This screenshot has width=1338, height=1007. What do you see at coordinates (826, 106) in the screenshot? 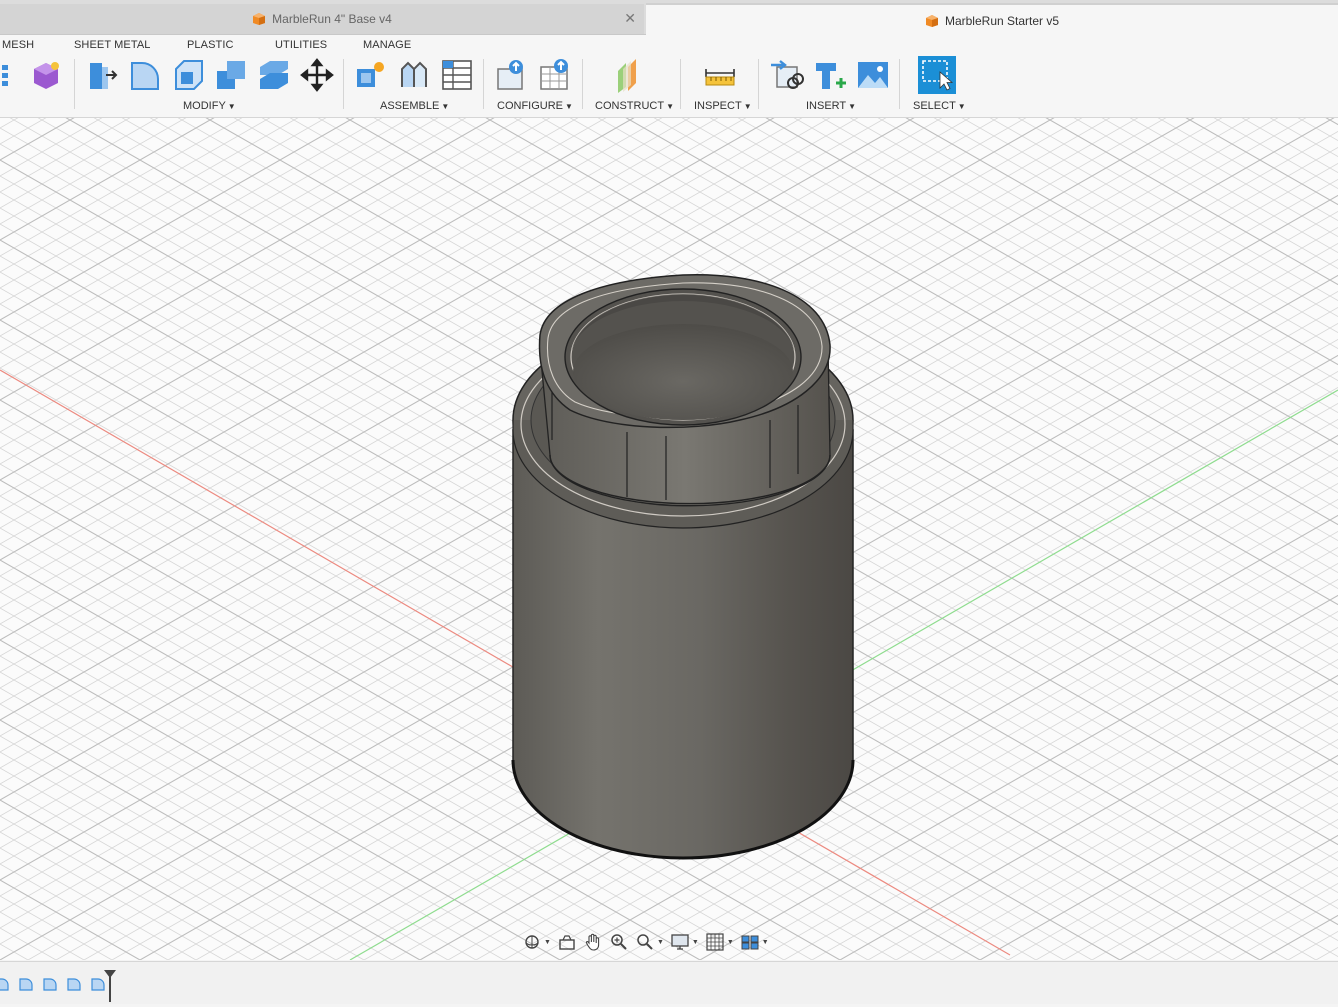
I see `insert-label: INSERT` at bounding box center [826, 106].